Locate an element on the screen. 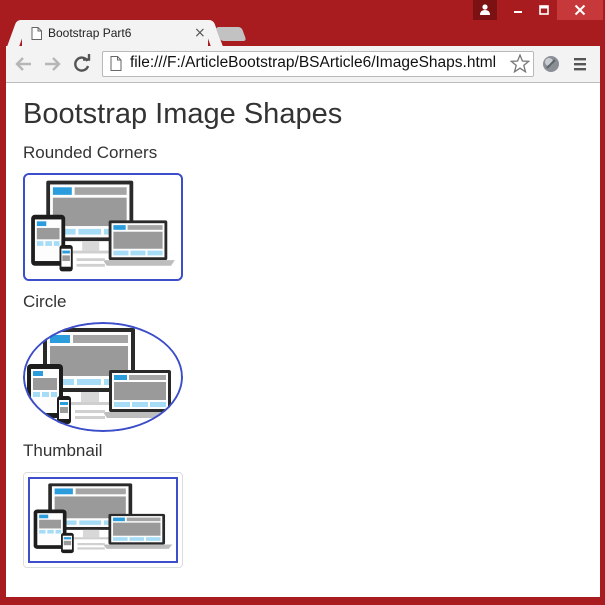  reload-button is located at coordinates (82, 64).